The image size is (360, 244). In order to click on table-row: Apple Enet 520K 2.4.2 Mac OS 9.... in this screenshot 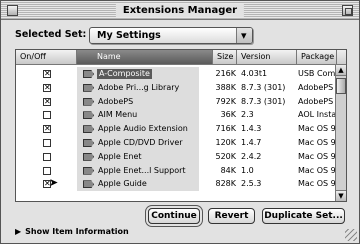, I will do `click(181, 156)`.